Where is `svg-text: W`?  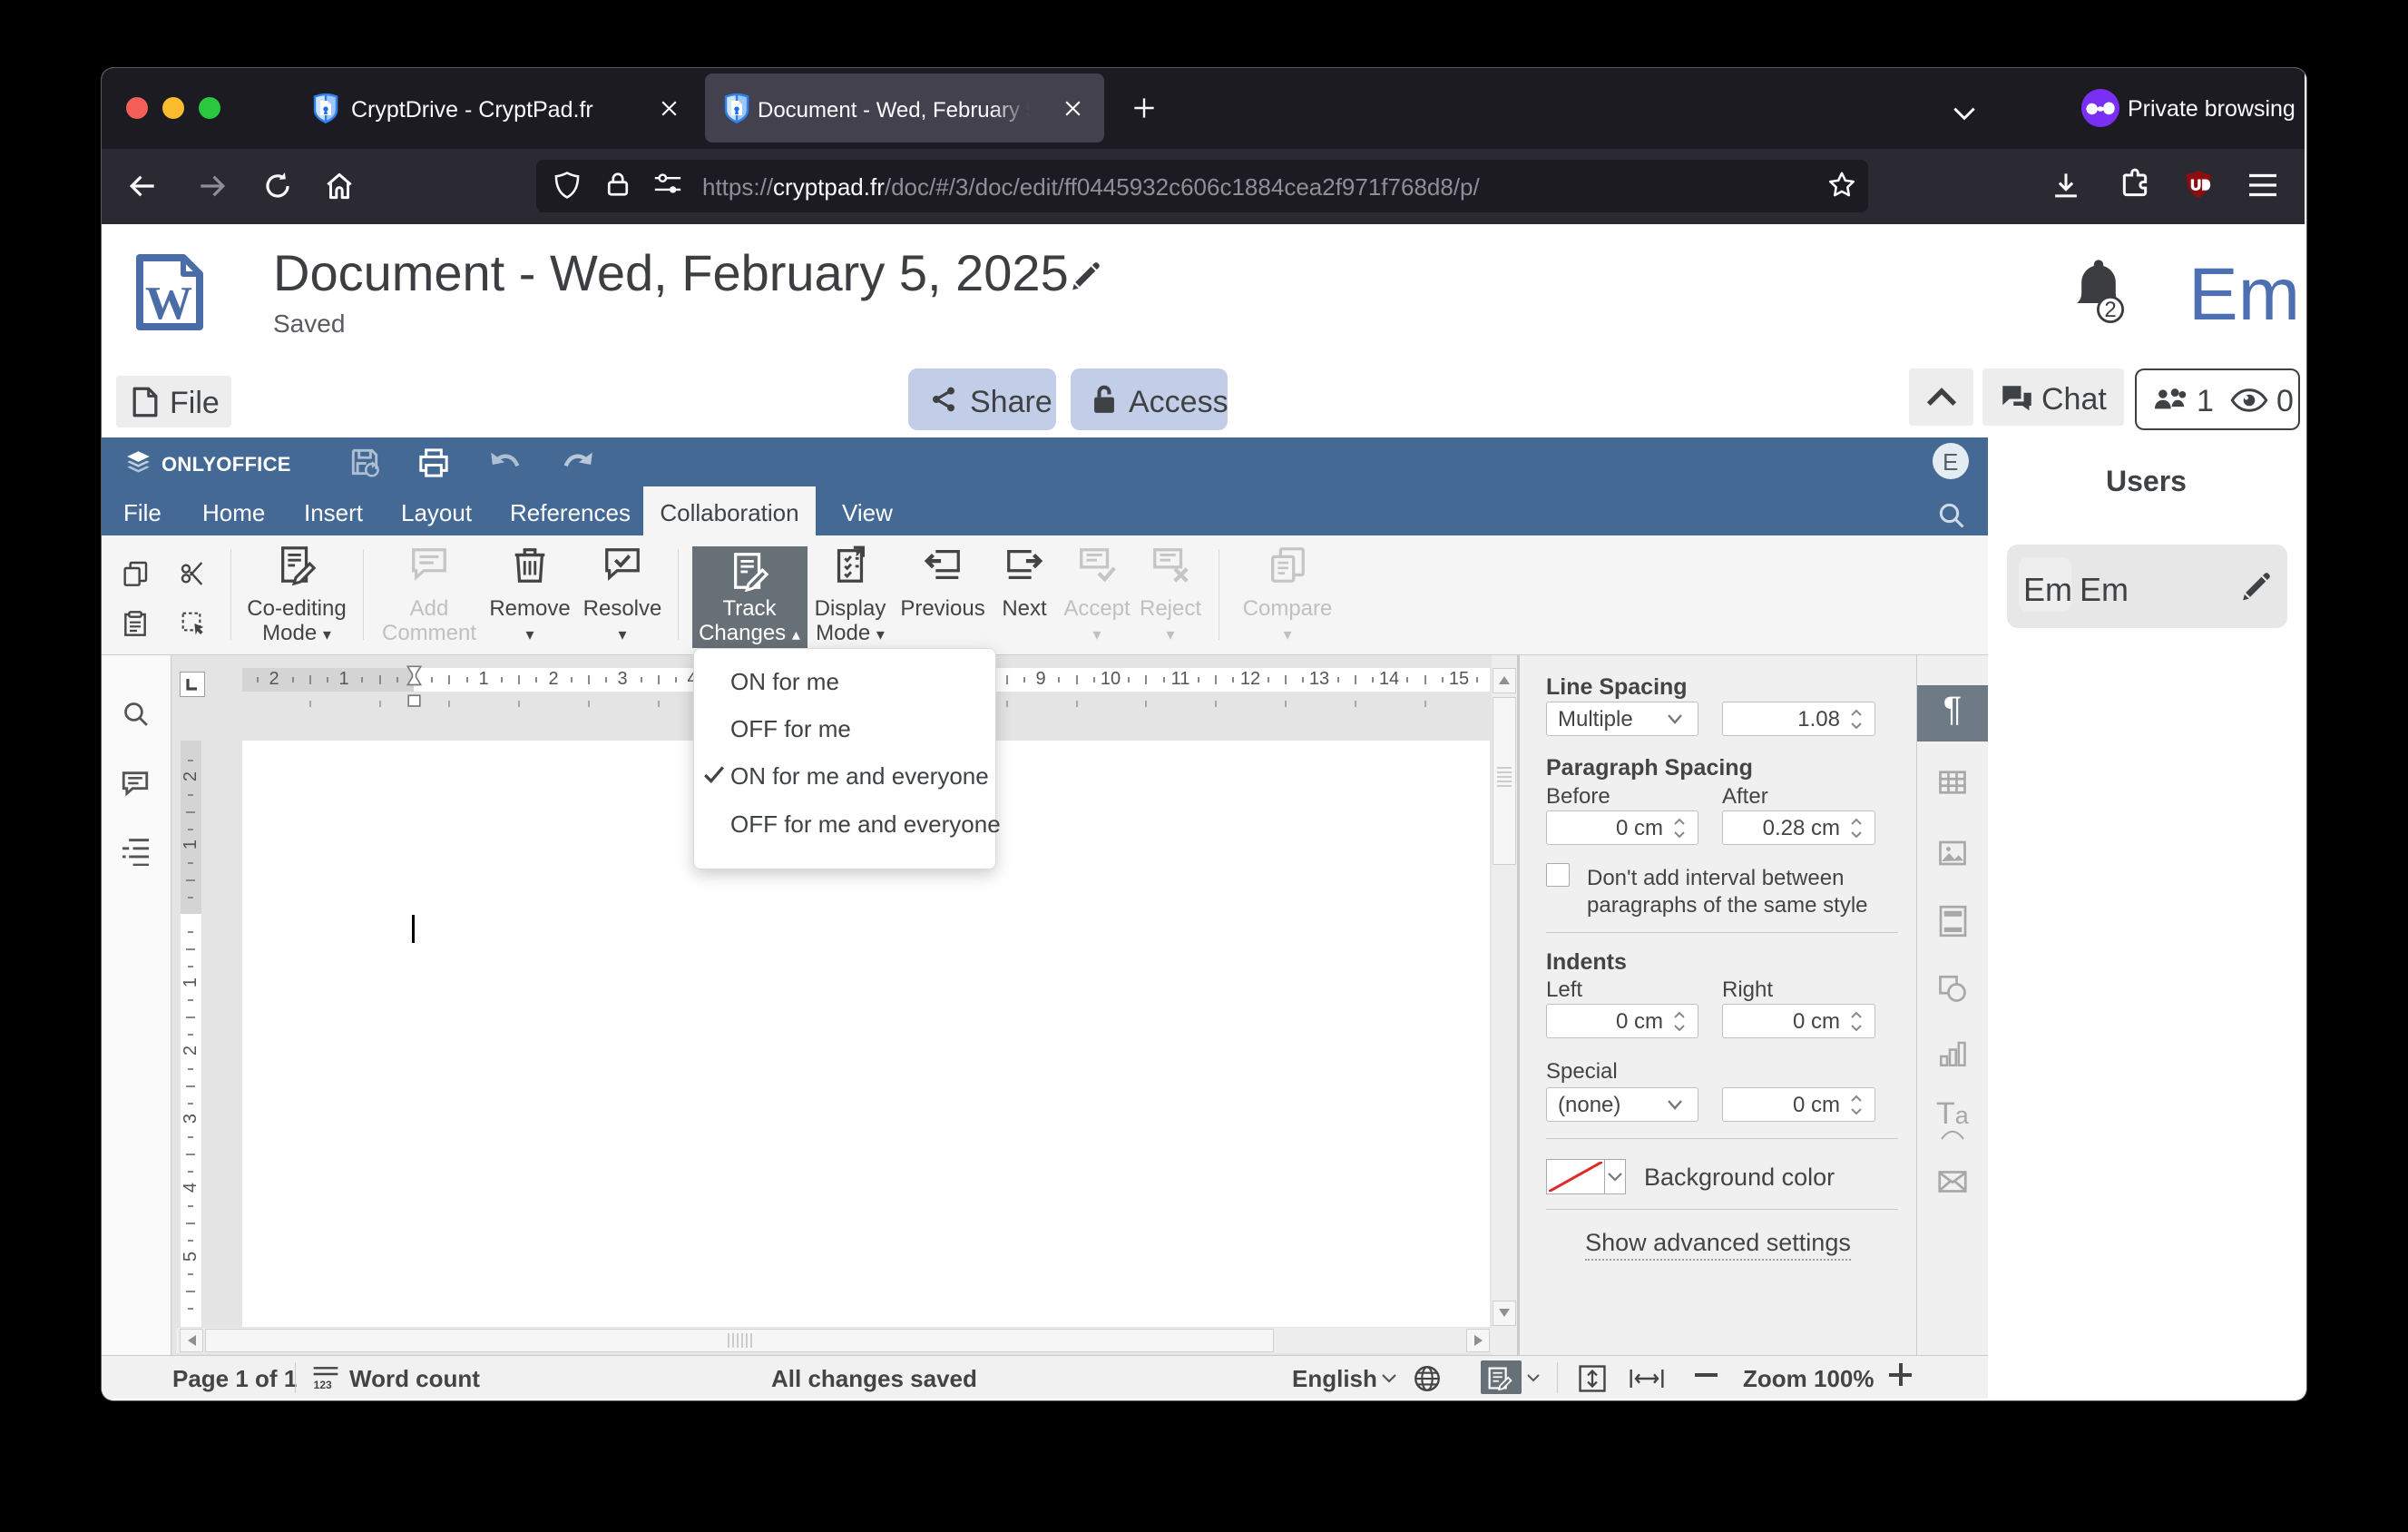
svg-text: W is located at coordinates (169, 303).